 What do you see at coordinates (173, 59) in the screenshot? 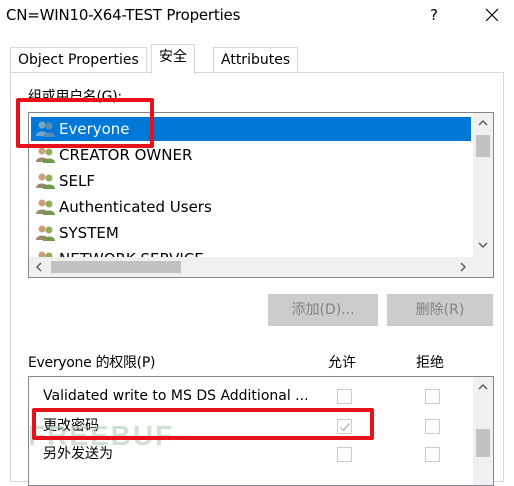
I see `tab-security: 安全` at bounding box center [173, 59].